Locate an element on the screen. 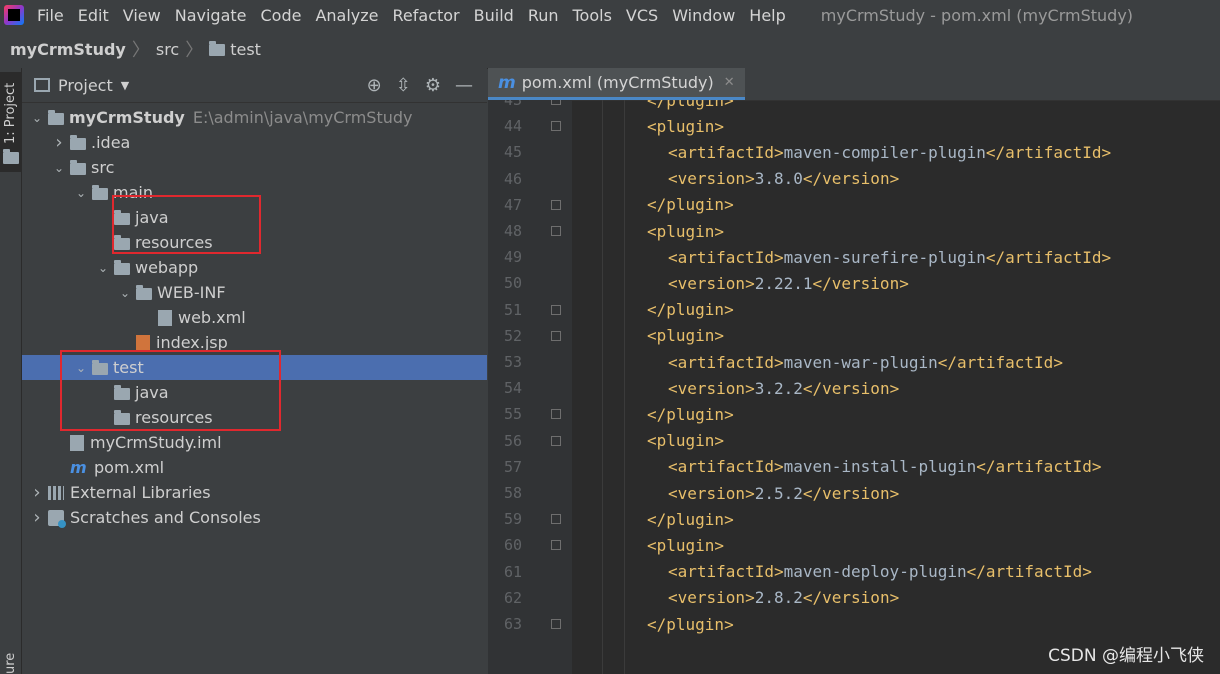 Image resolution: width=1220 pixels, height=674 pixels. xml-tag: </plugin> is located at coordinates (690, 624).